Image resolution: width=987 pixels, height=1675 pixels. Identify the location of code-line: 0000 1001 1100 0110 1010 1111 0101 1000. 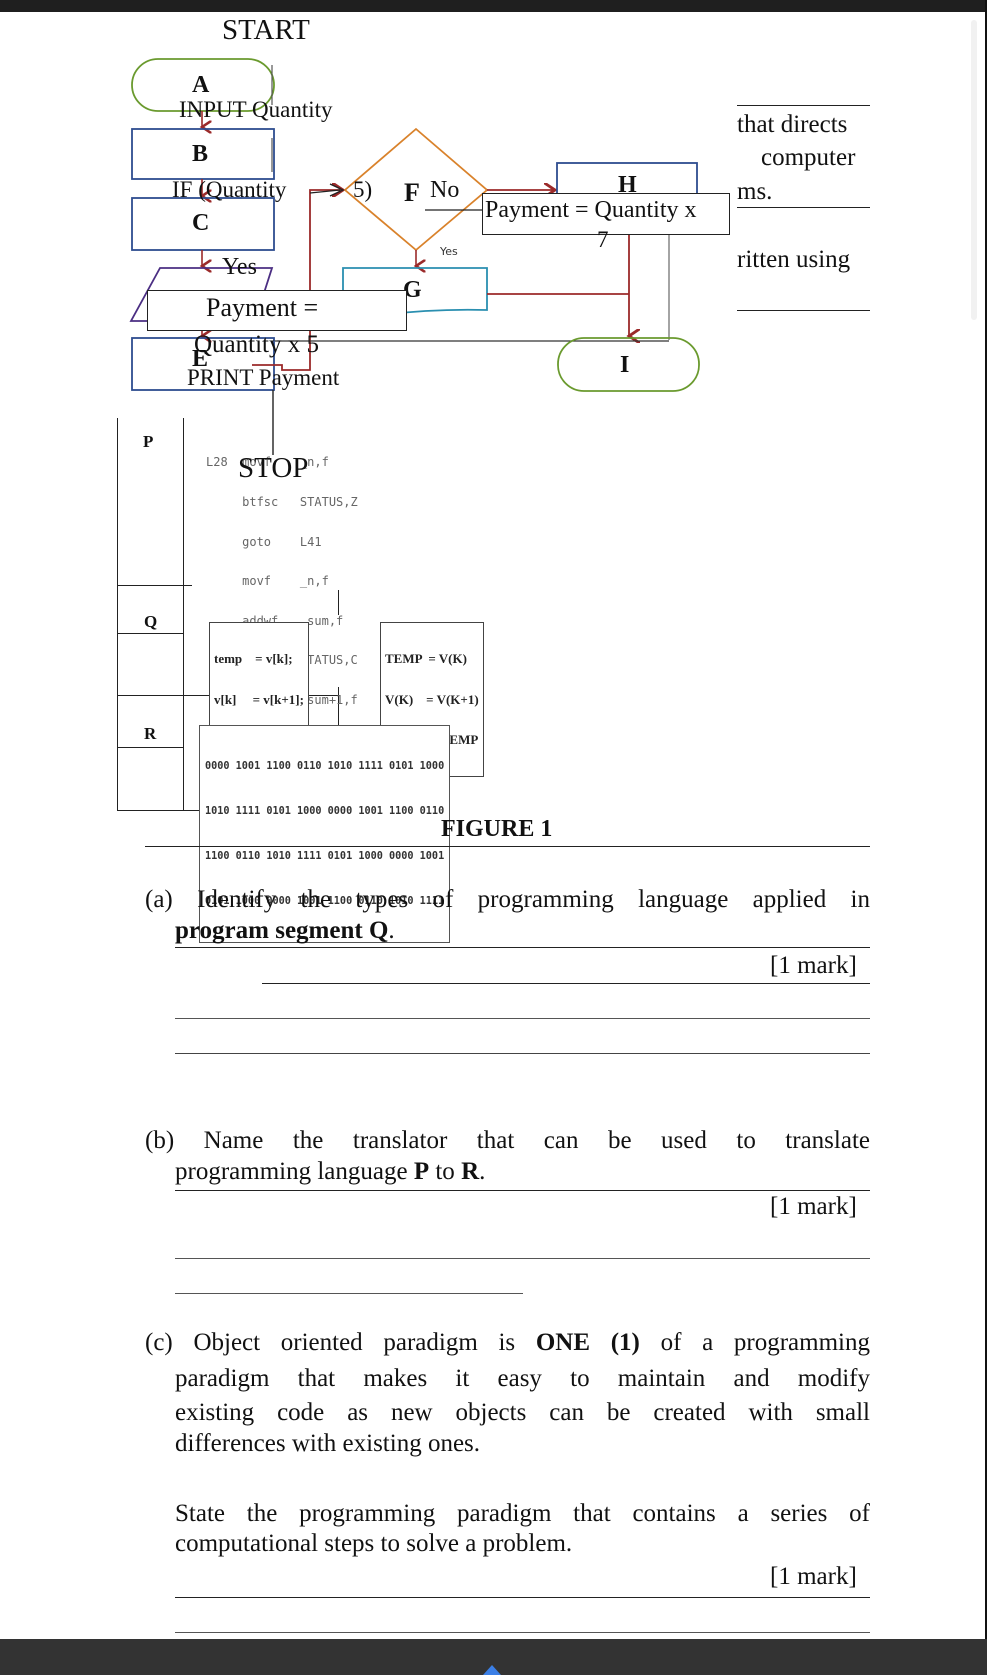
(325, 766).